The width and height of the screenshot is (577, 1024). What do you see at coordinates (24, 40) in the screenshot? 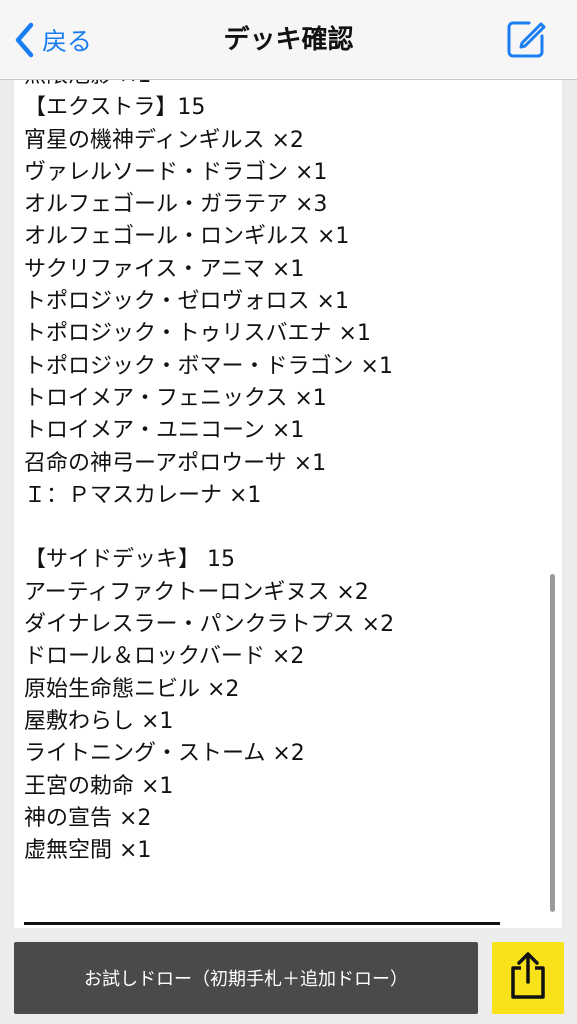
I see `chevron-left-icon` at bounding box center [24, 40].